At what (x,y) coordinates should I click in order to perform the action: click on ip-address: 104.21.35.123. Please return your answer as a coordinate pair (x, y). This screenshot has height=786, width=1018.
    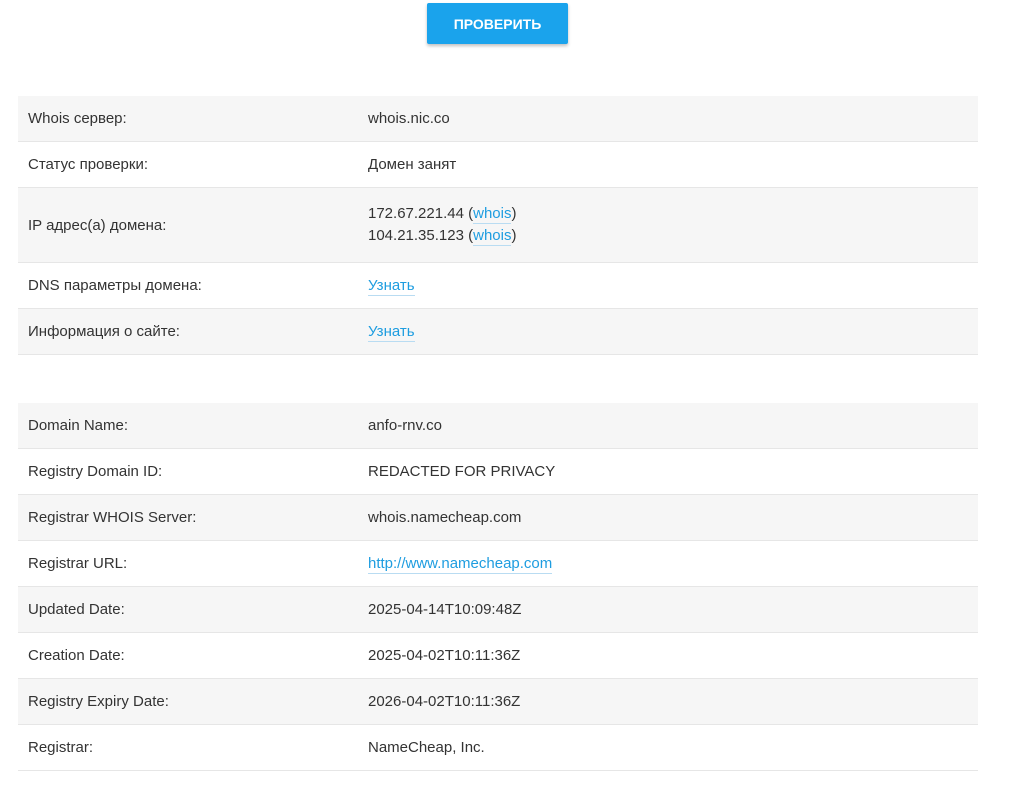
    Looking at the image, I should click on (416, 235).